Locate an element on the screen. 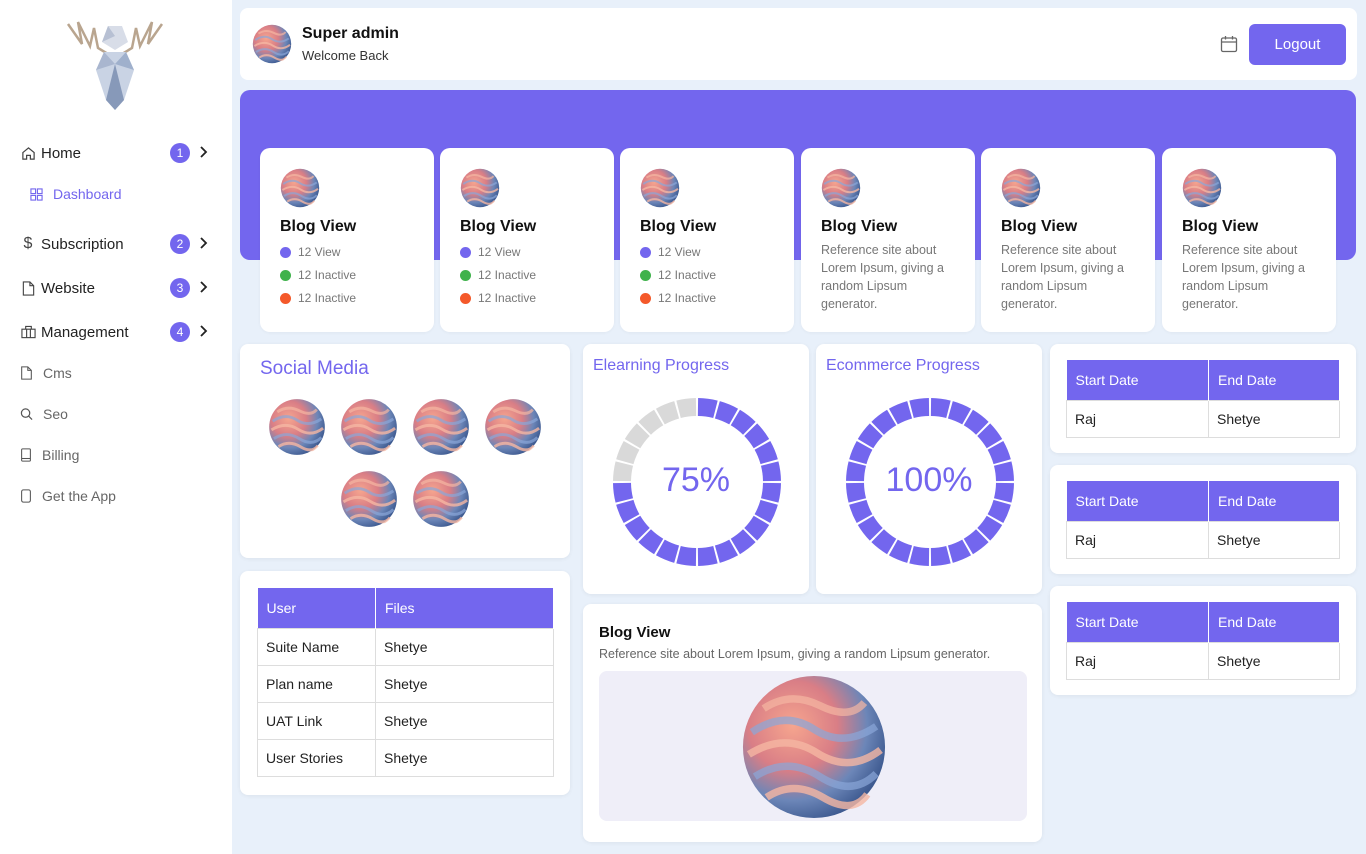  table-cell: Raj is located at coordinates (1137, 418).